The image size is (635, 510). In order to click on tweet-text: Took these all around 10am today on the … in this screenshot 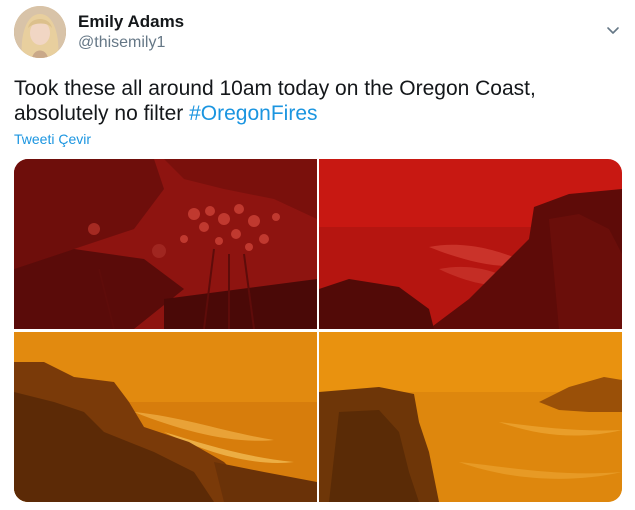, I will do `click(319, 101)`.